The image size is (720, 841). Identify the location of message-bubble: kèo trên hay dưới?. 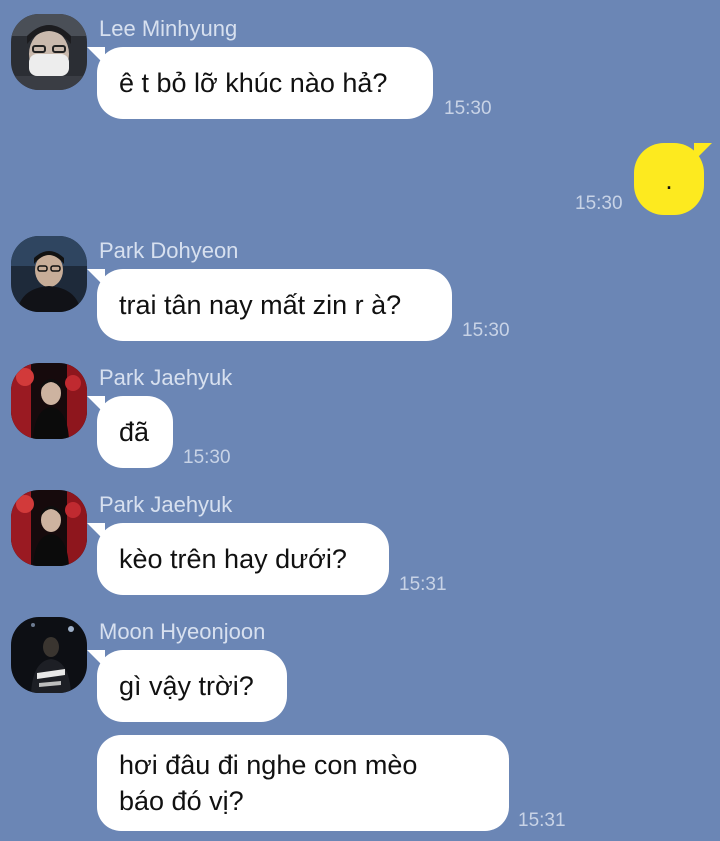
(238, 559).